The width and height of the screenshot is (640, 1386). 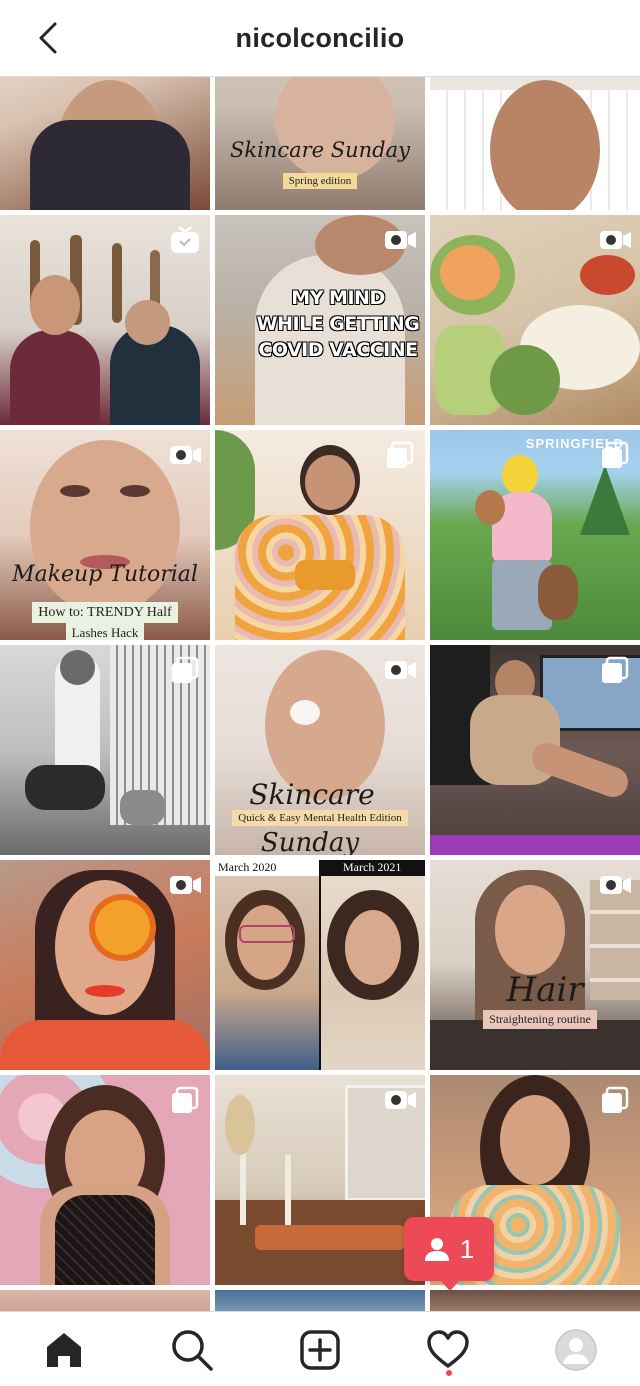 What do you see at coordinates (310, 841) in the screenshot?
I see `post-overlay-title-2: Sunday` at bounding box center [310, 841].